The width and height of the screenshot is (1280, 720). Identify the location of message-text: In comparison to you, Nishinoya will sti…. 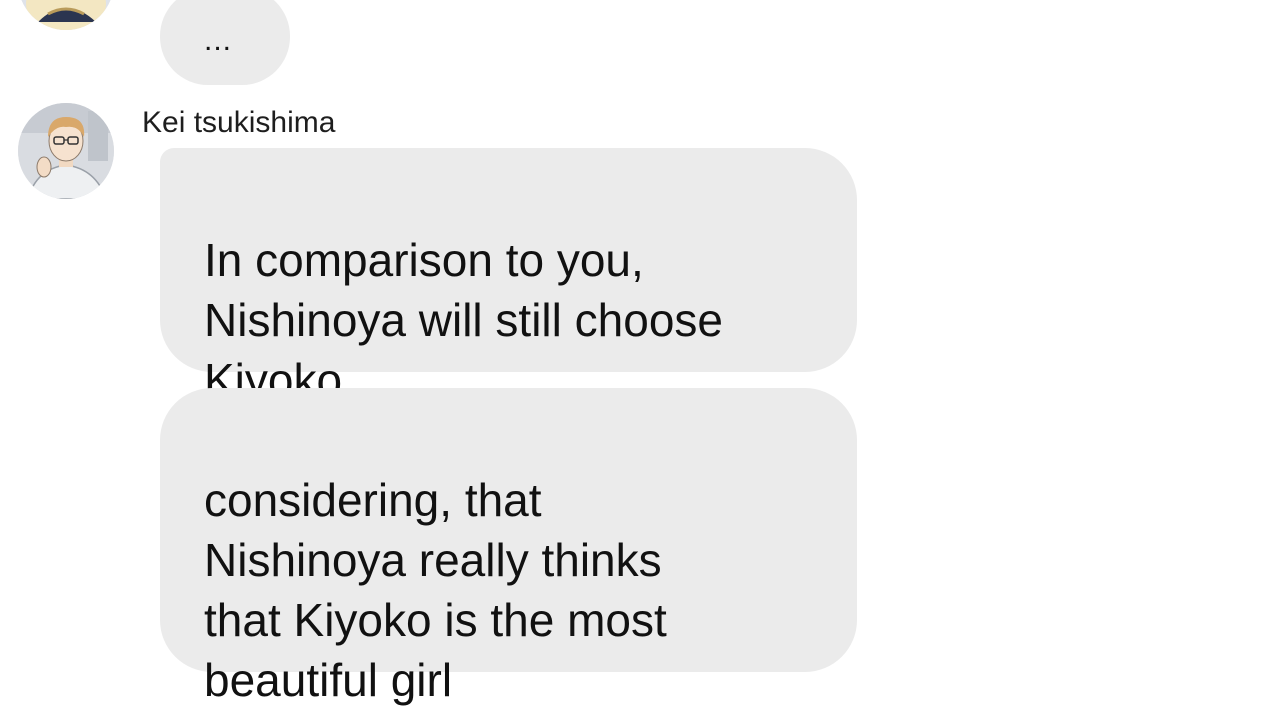
(463, 320).